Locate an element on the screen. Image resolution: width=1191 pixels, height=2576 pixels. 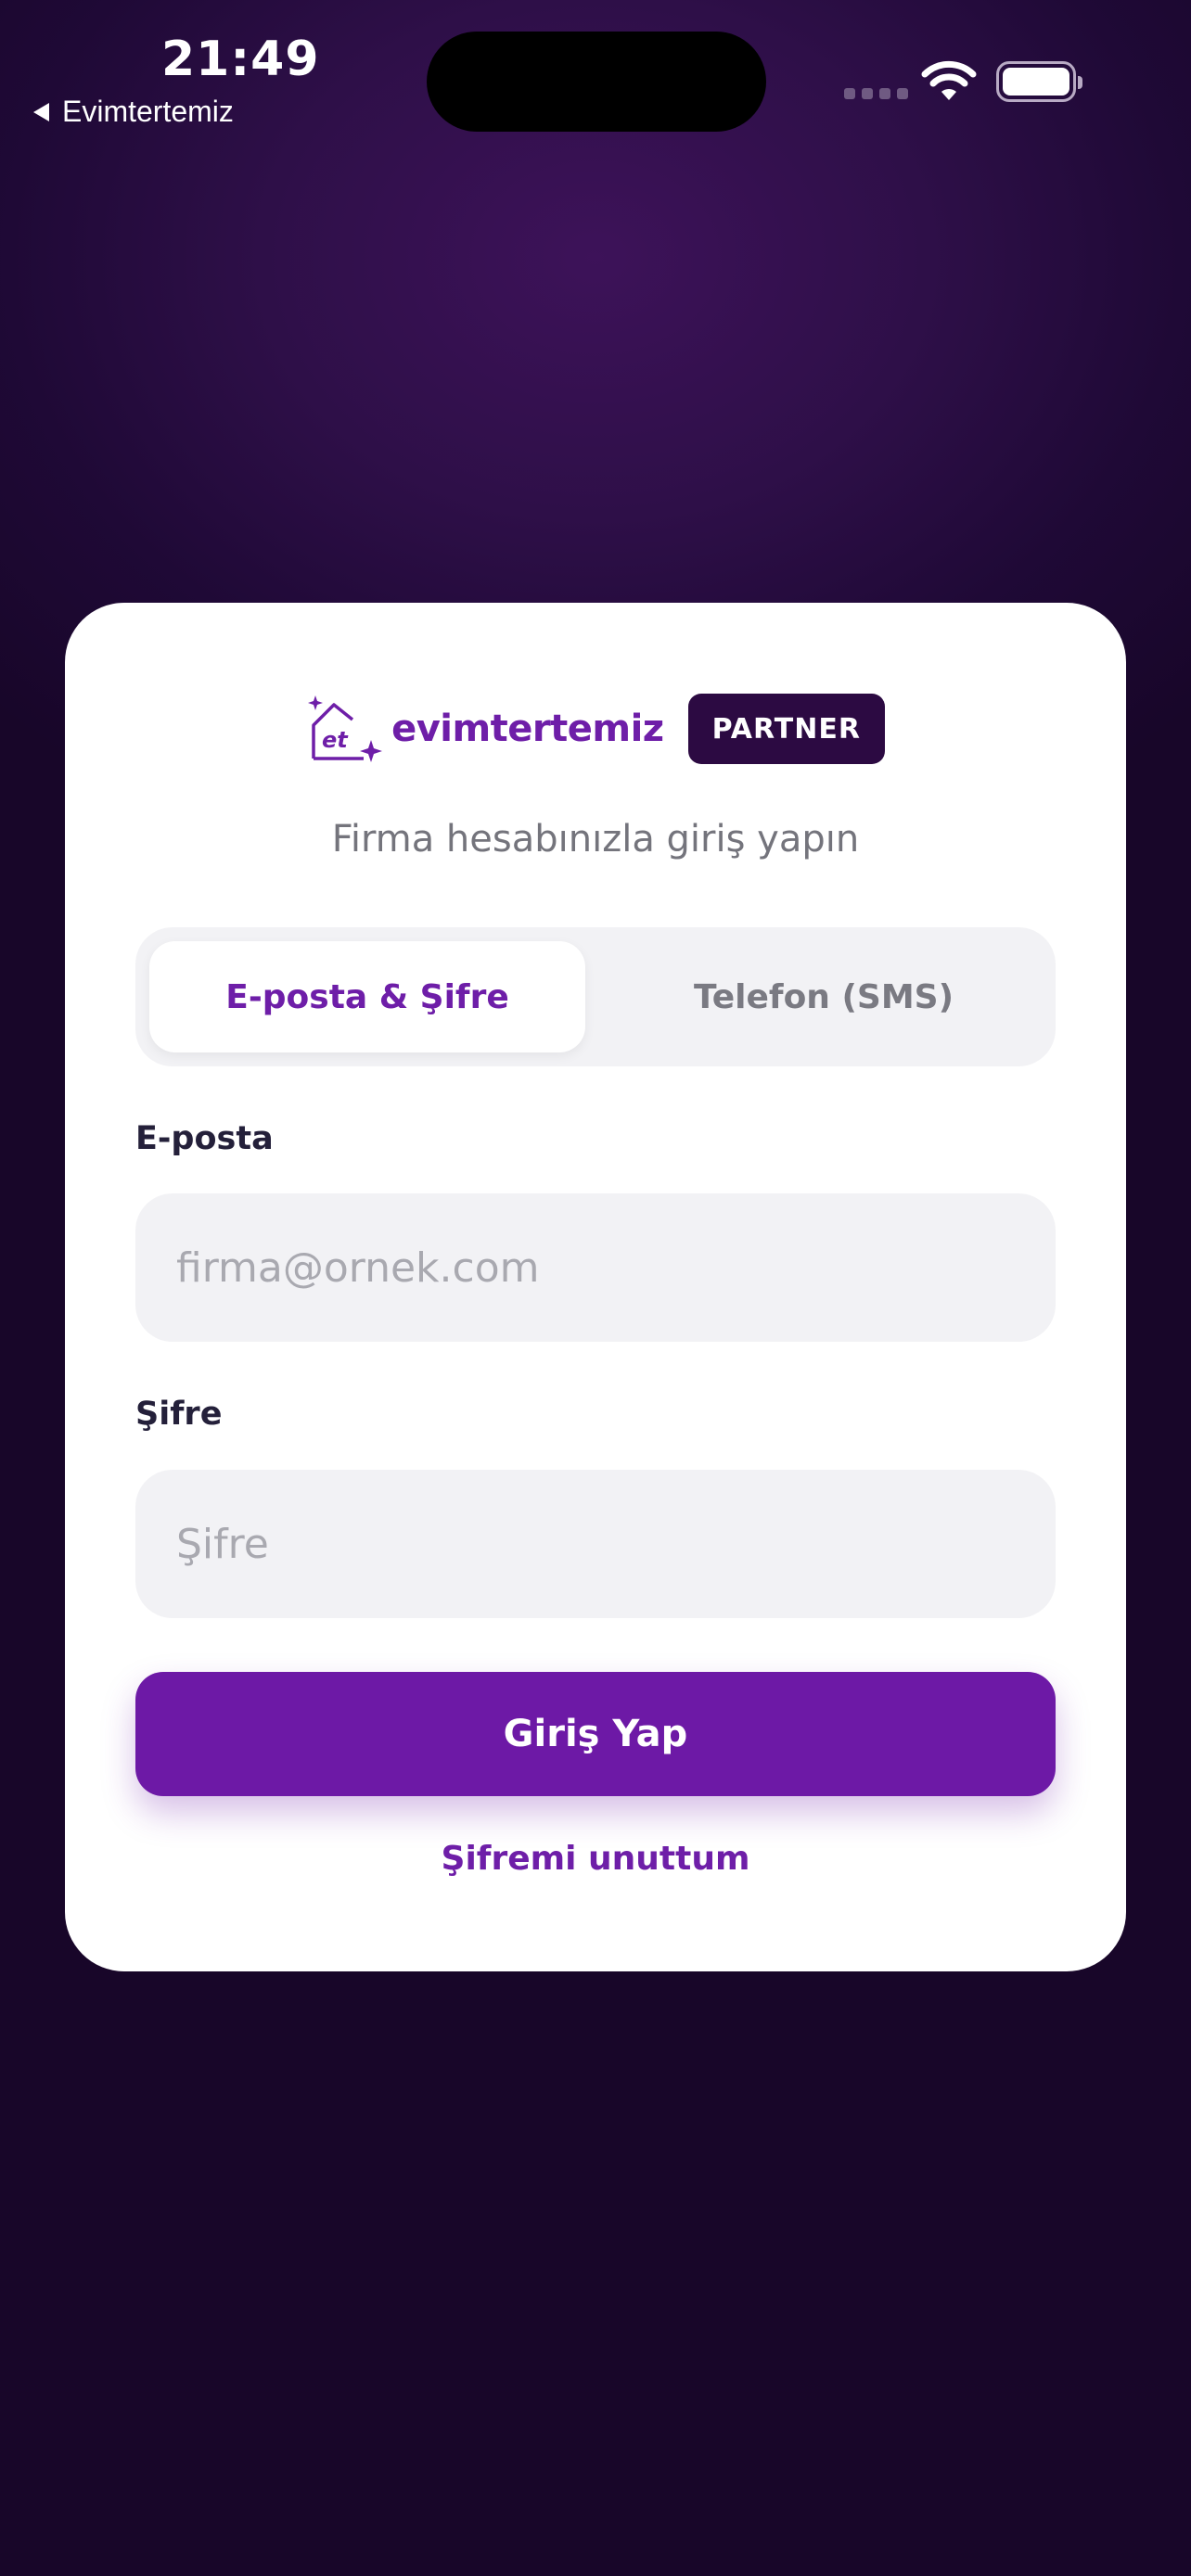
logo-text: evimtertemiz is located at coordinates (527, 729).